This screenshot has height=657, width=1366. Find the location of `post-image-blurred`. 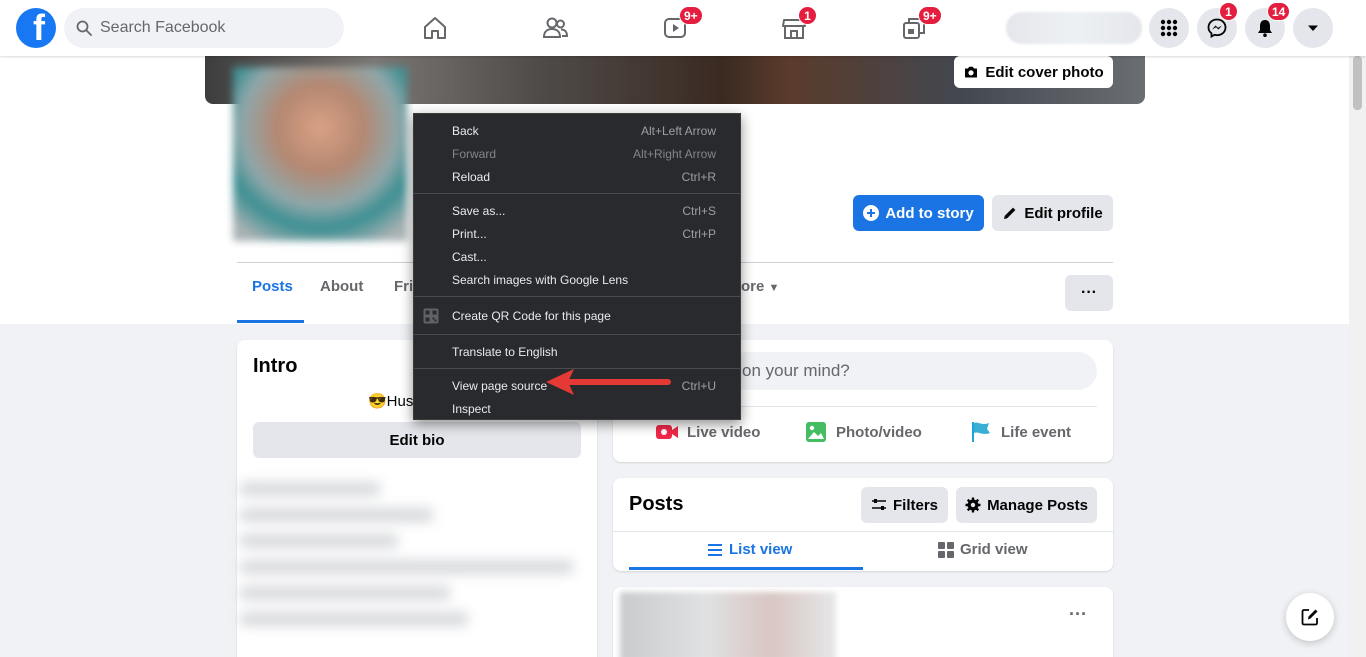

post-image-blurred is located at coordinates (728, 624).